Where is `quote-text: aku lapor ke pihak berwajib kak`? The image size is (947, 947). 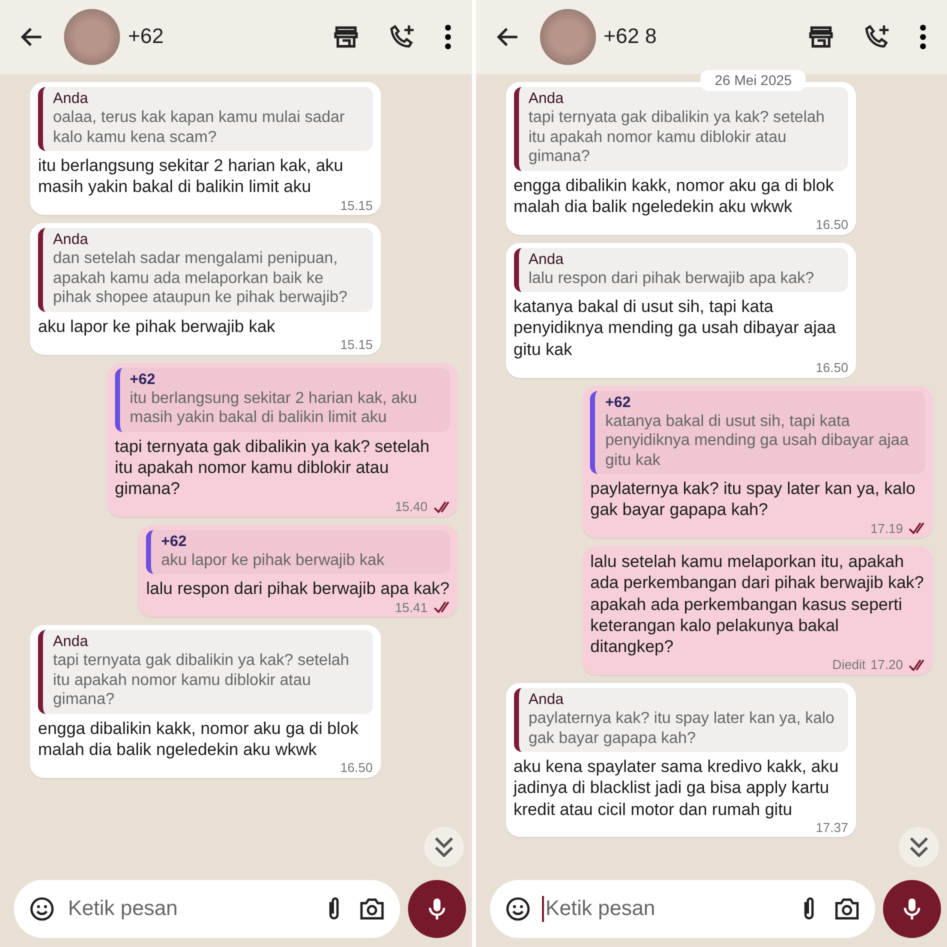
quote-text: aku lapor ke pihak berwajib kak is located at coordinates (273, 560).